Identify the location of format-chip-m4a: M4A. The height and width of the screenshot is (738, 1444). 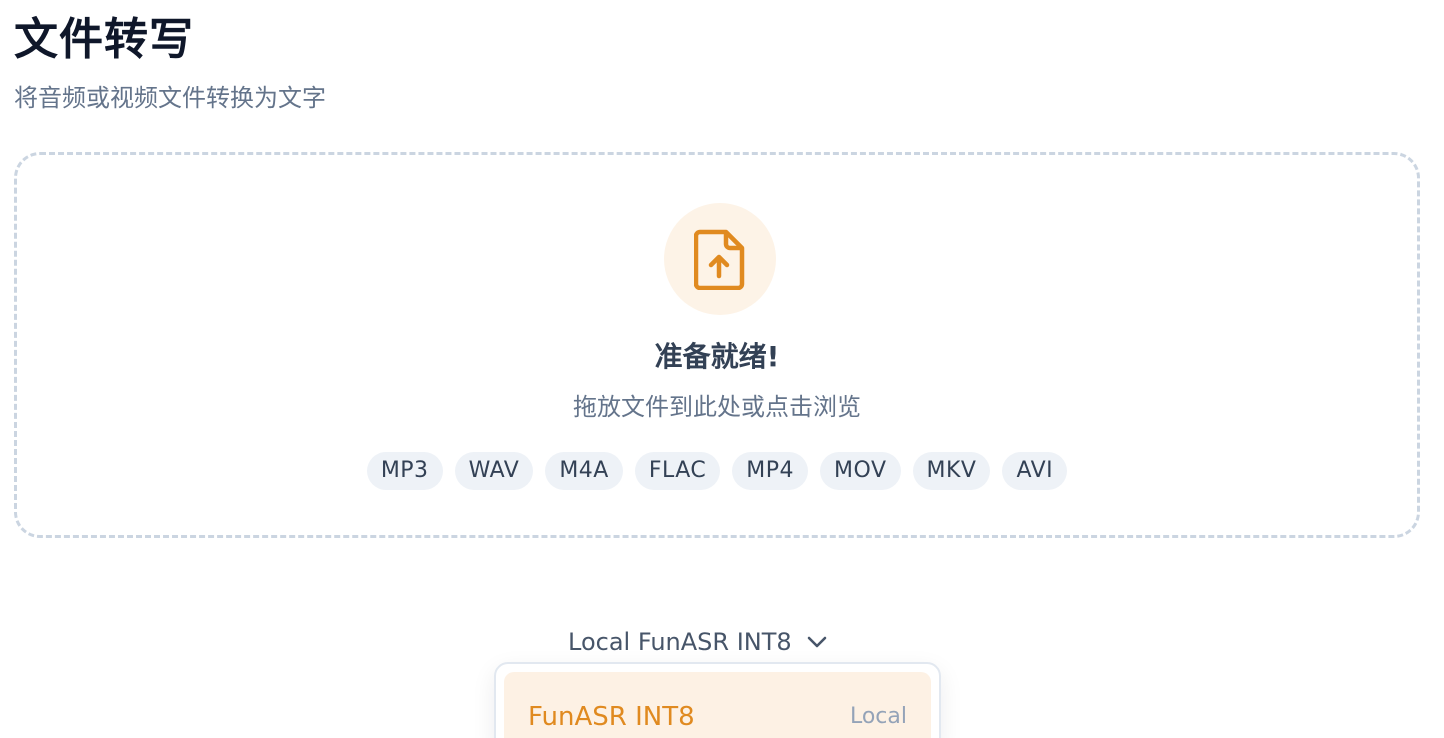
(584, 471).